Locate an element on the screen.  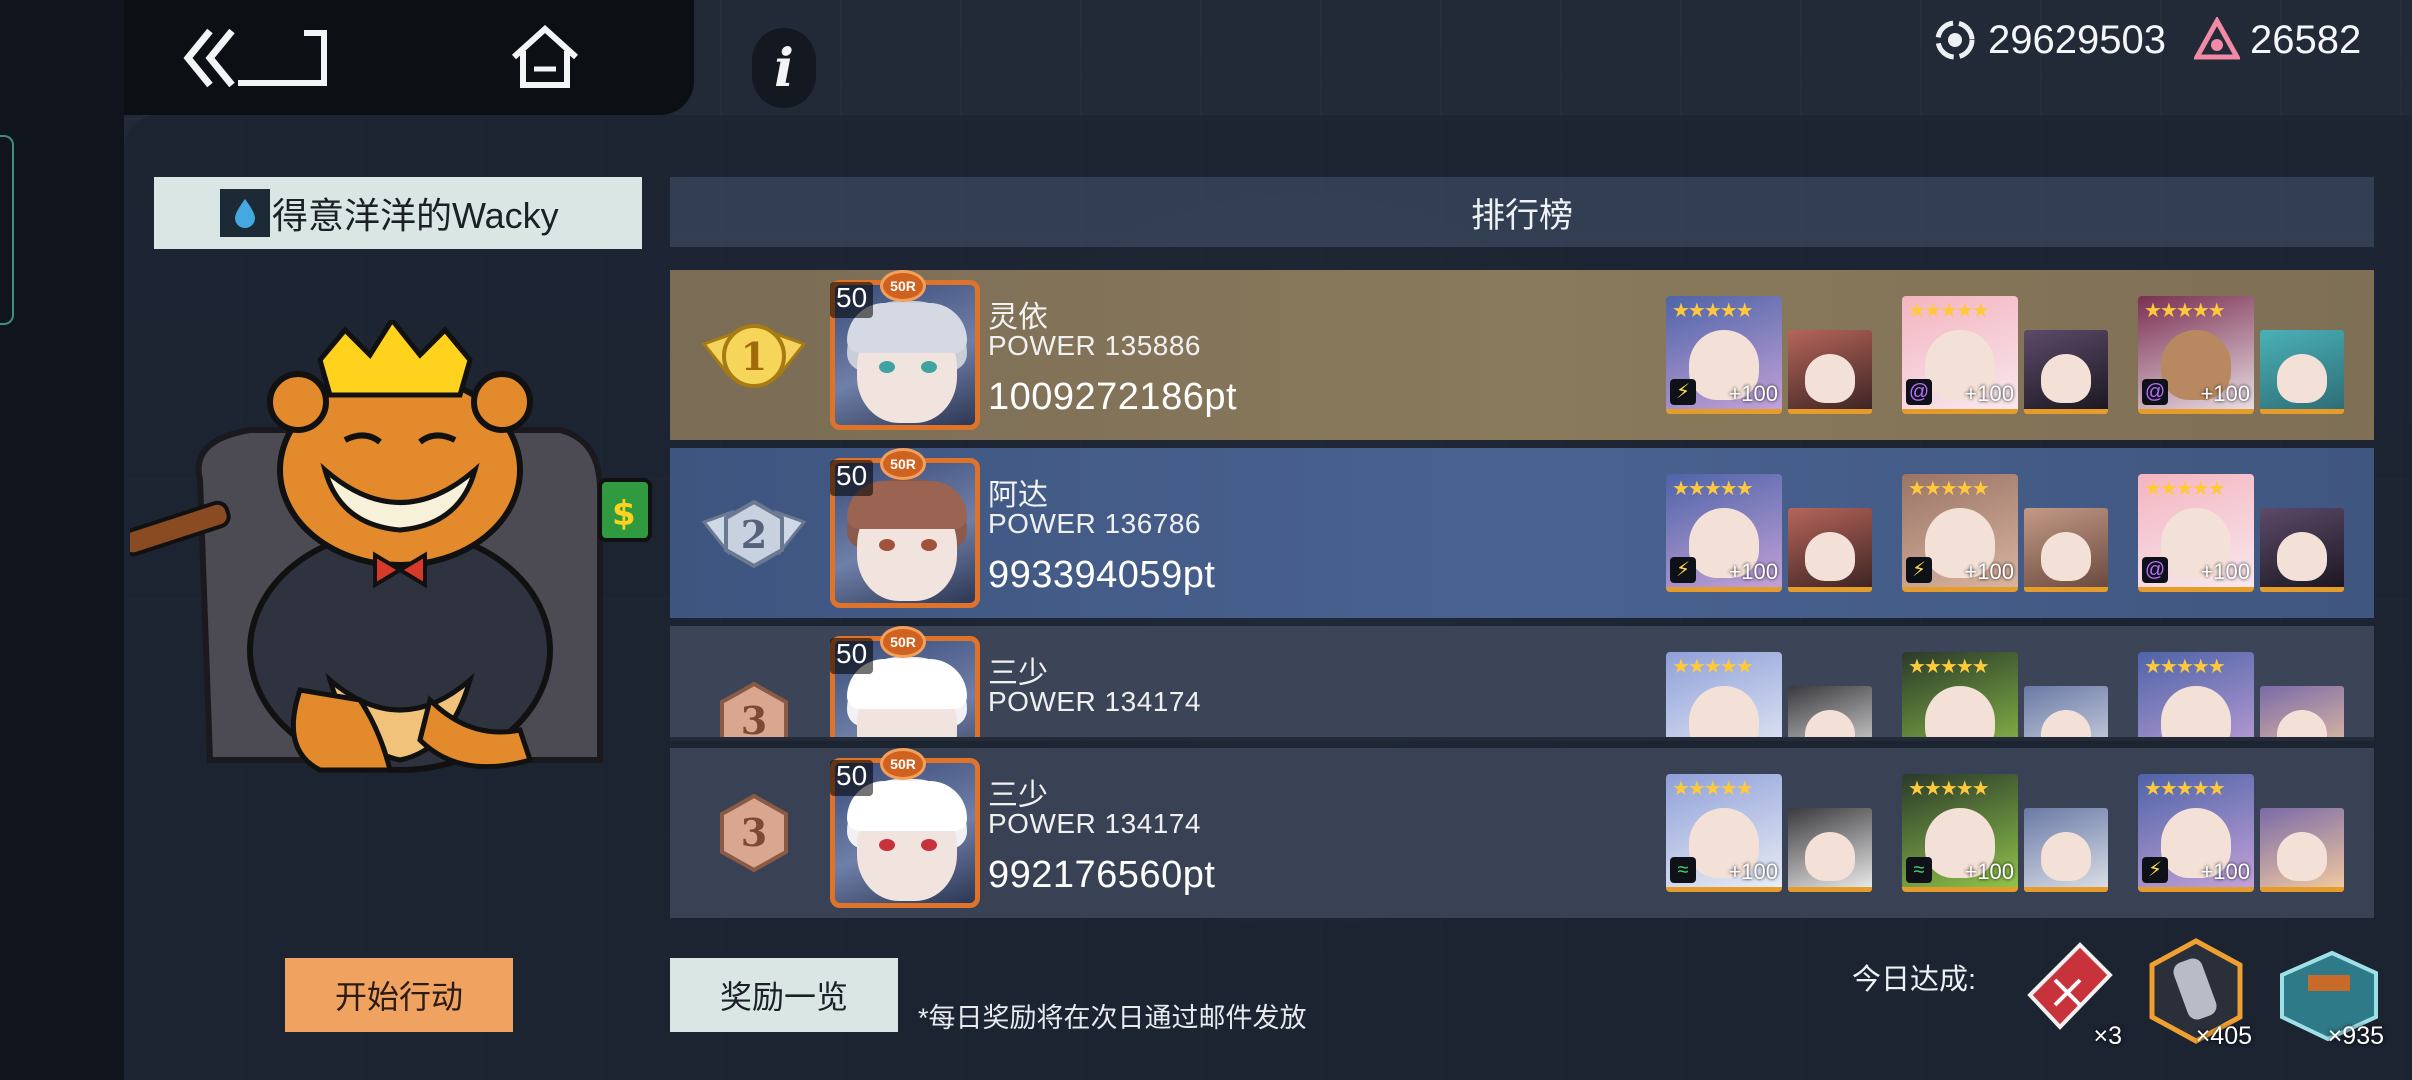
player-power: POWER 135886 is located at coordinates (1094, 345).